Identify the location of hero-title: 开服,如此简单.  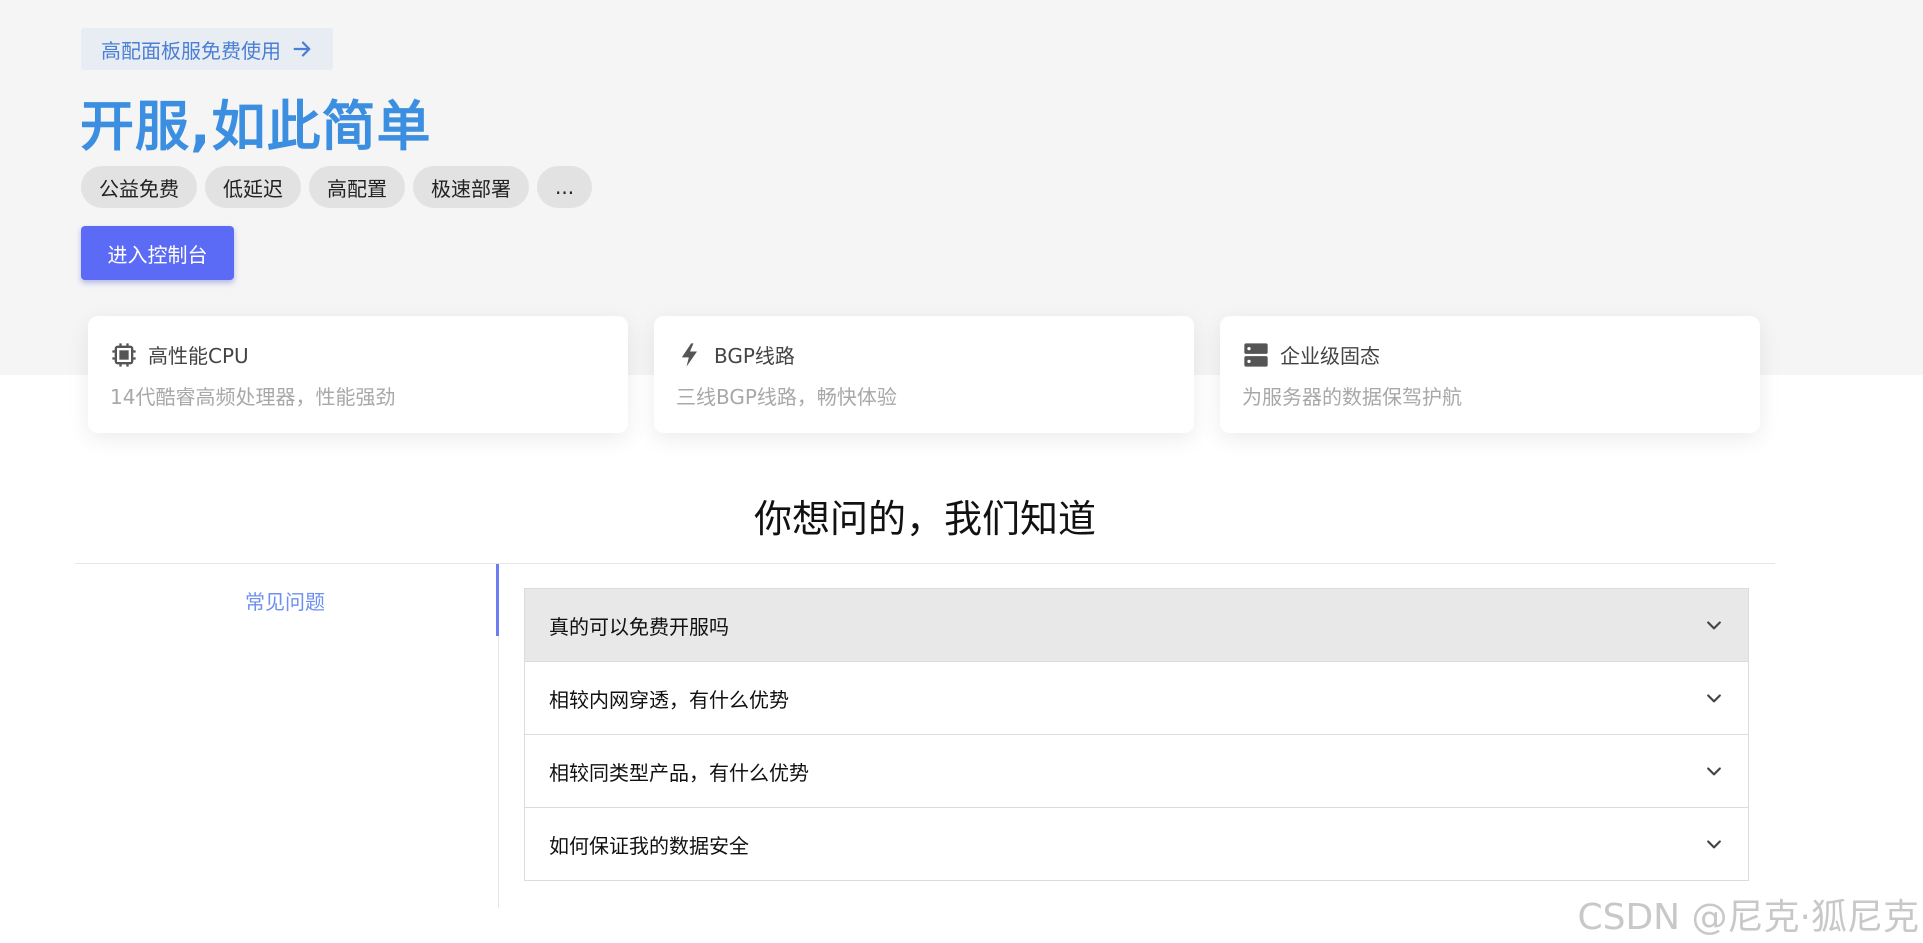
(256, 126).